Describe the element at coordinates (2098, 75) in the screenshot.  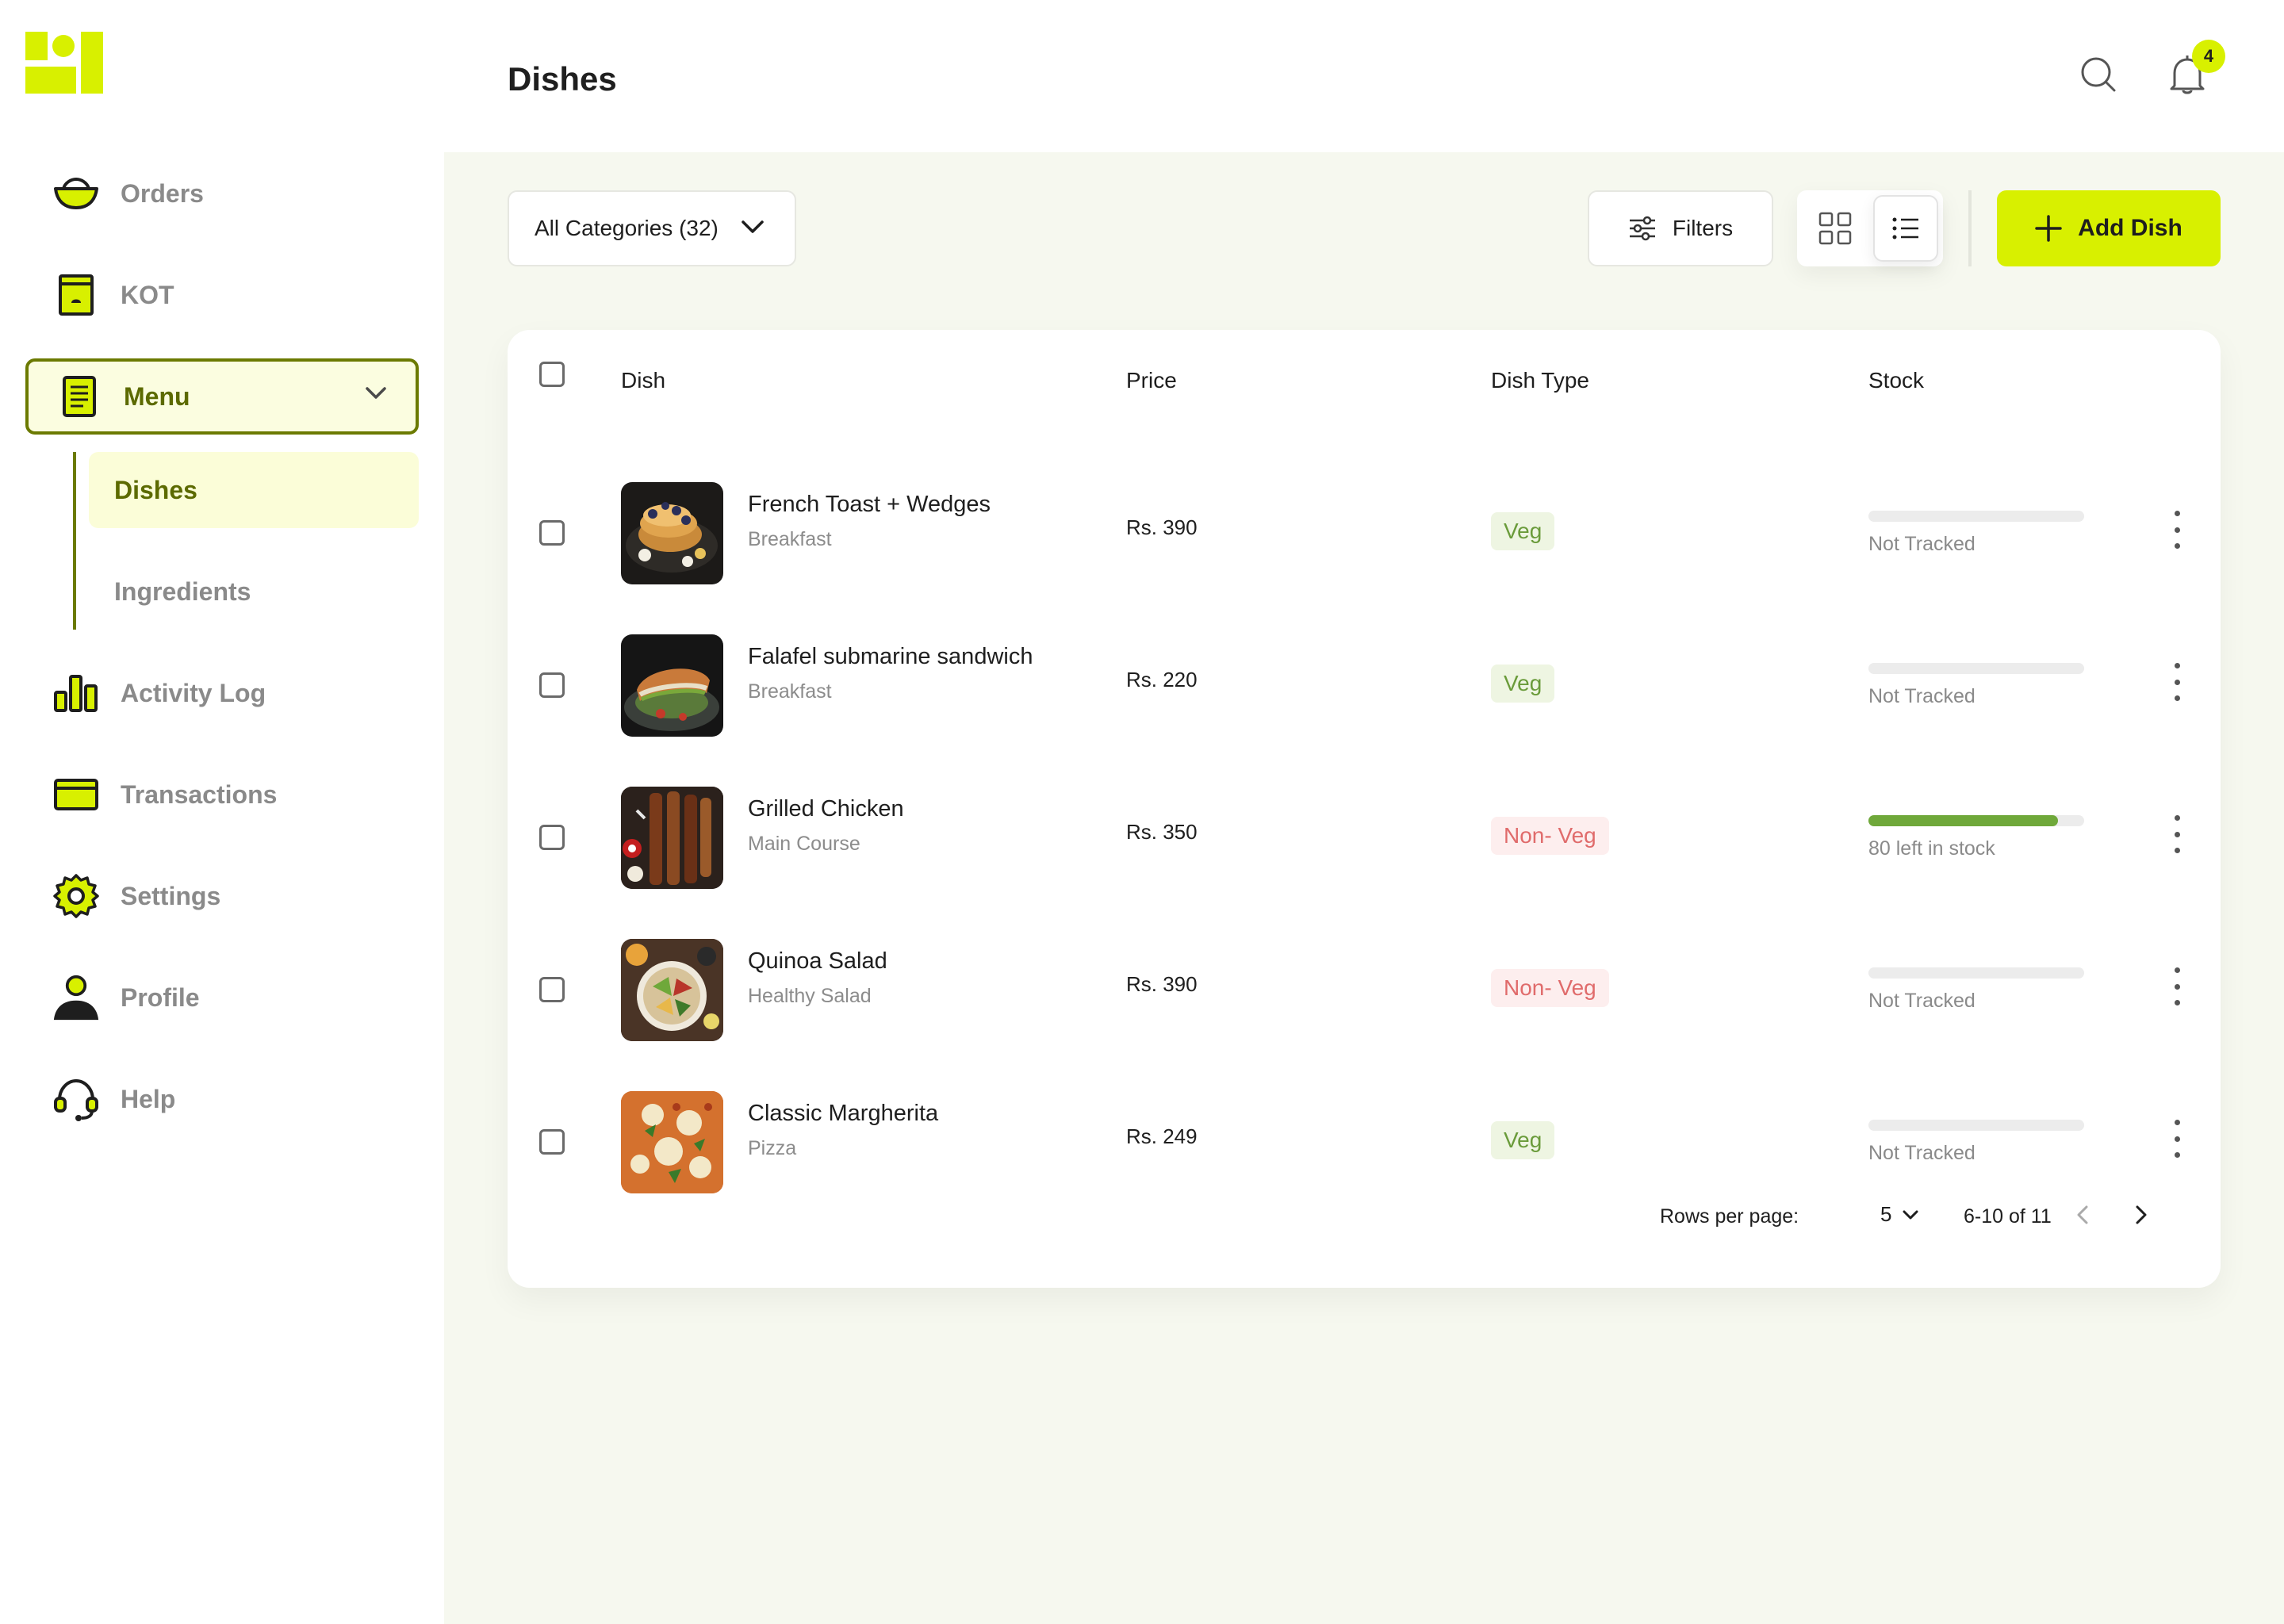
I see `search-icon` at that location.